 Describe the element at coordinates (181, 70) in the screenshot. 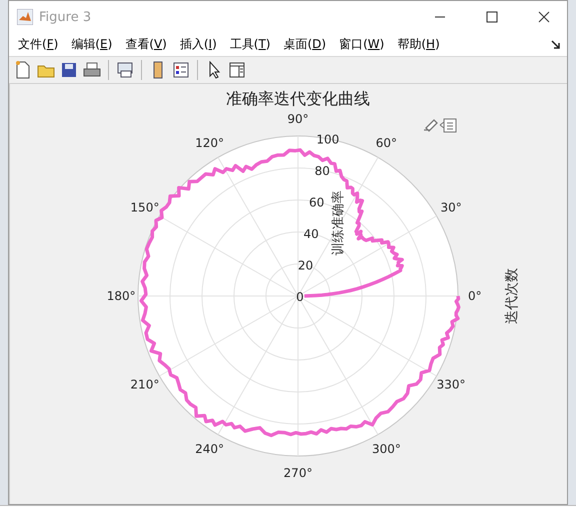

I see `legend-toggle-icon` at that location.